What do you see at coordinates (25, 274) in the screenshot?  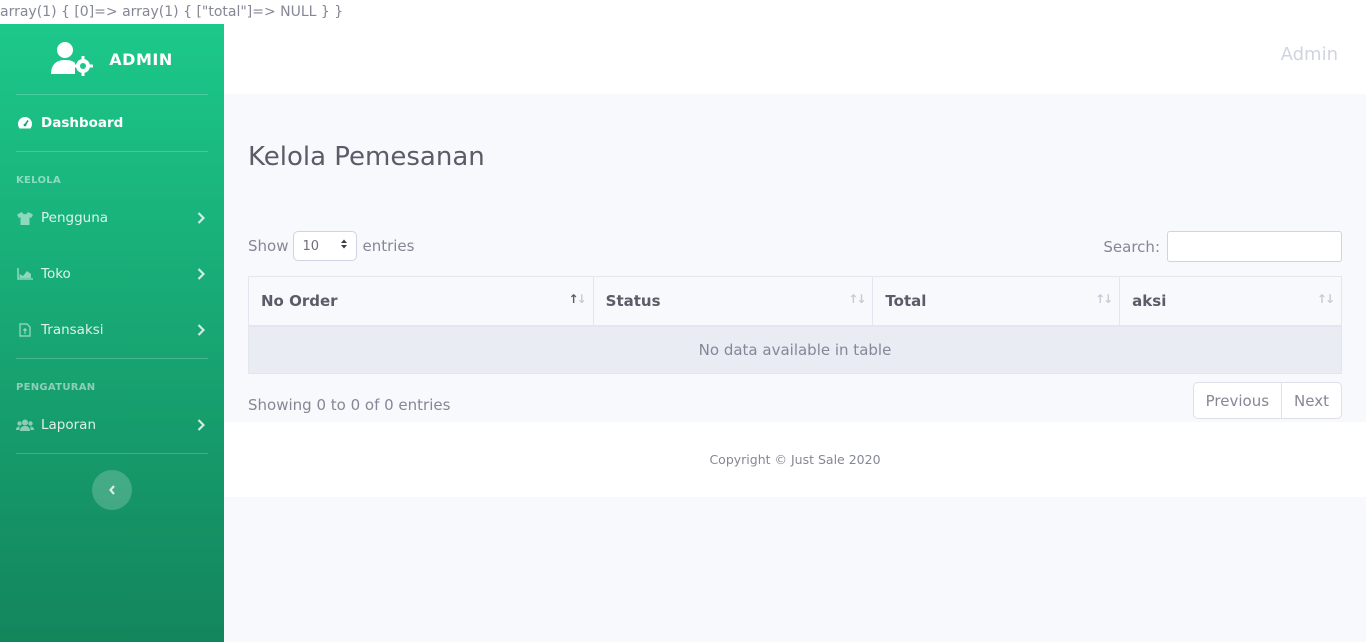 I see `area-chart-icon` at bounding box center [25, 274].